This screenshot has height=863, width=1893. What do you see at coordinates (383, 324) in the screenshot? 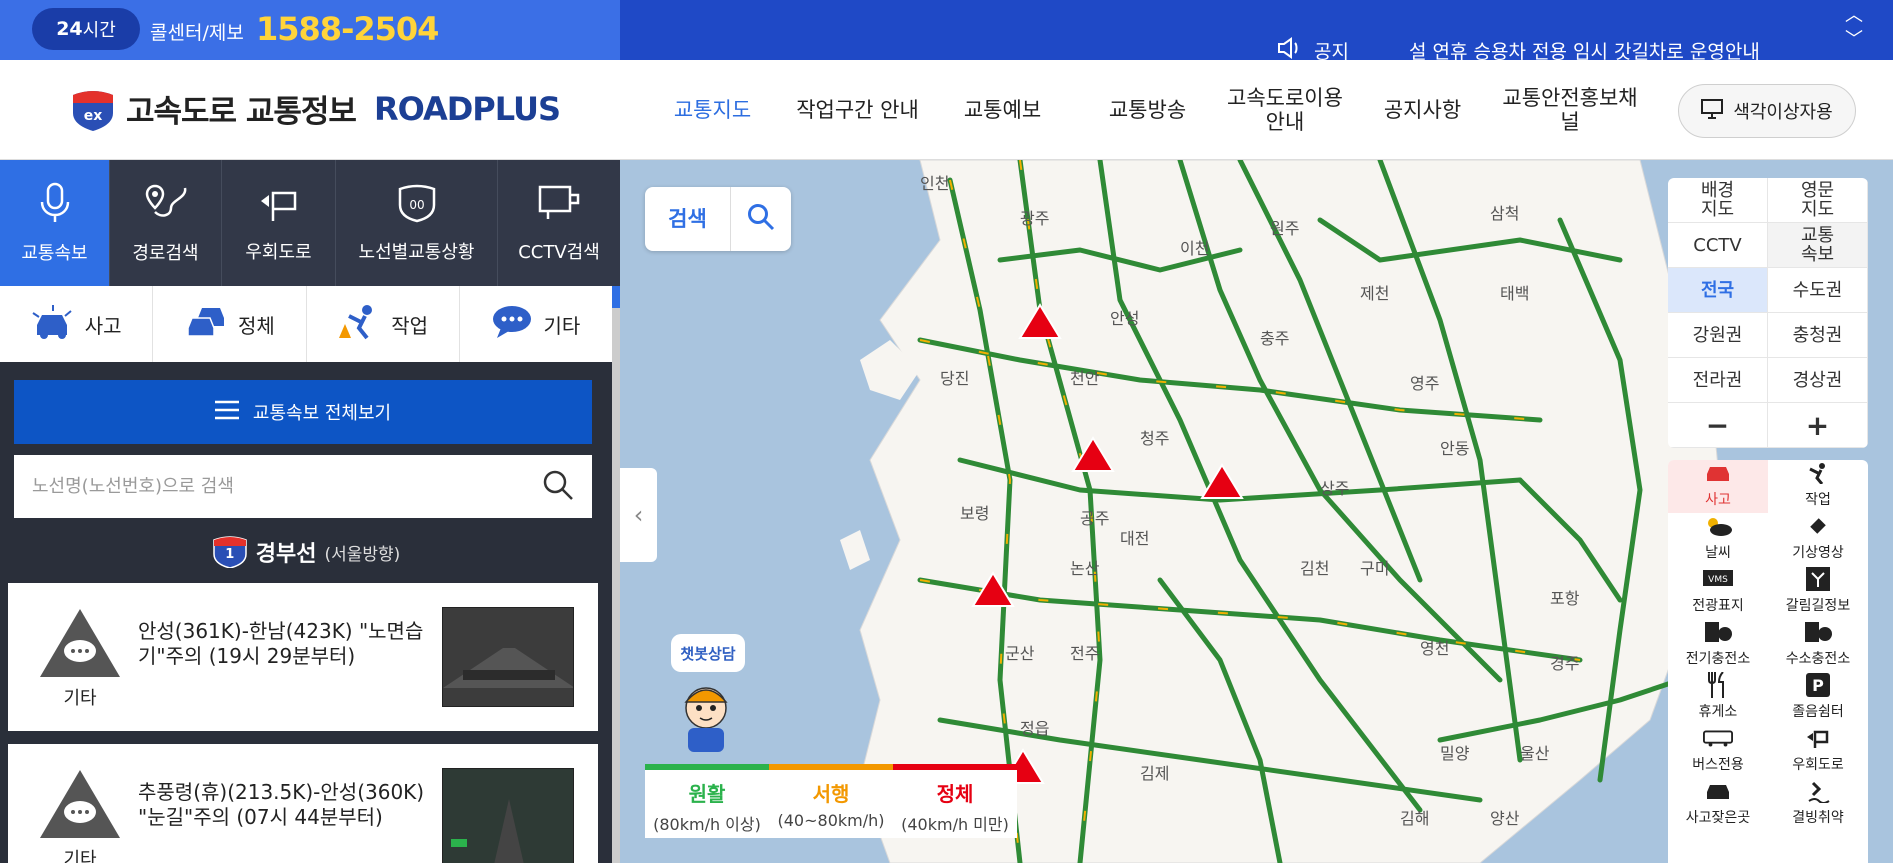
I see `category-work: 작업` at bounding box center [383, 324].